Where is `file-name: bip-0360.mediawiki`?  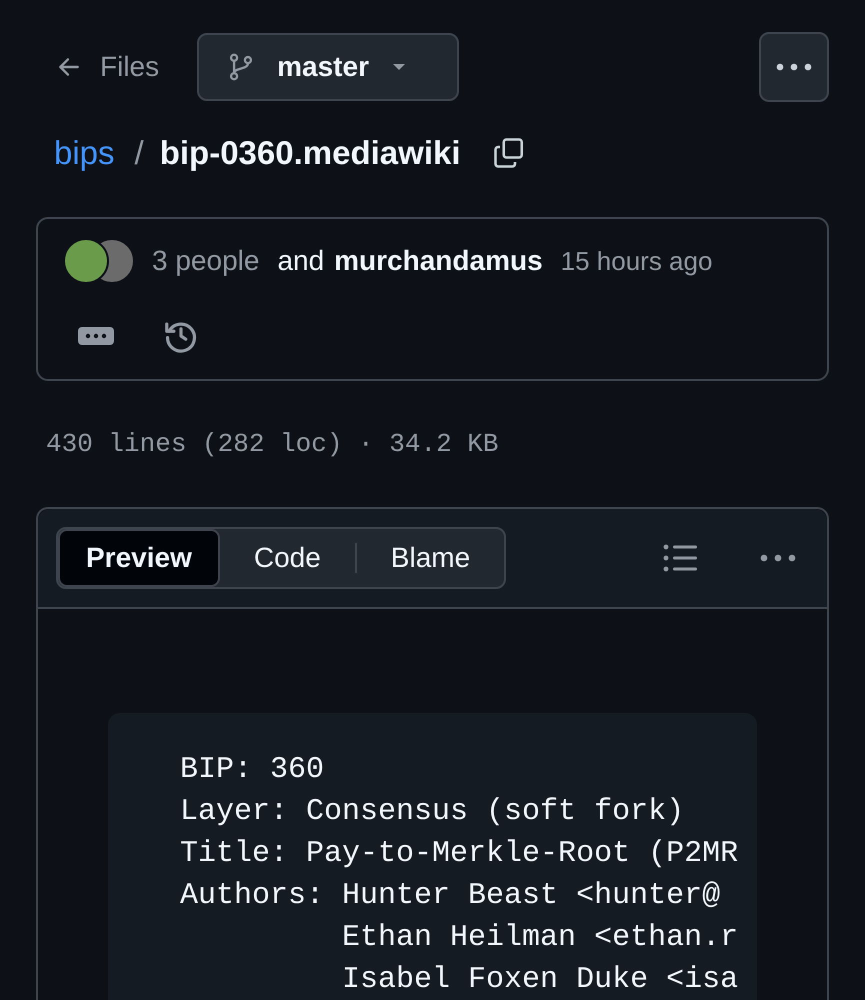 file-name: bip-0360.mediawiki is located at coordinates (310, 153).